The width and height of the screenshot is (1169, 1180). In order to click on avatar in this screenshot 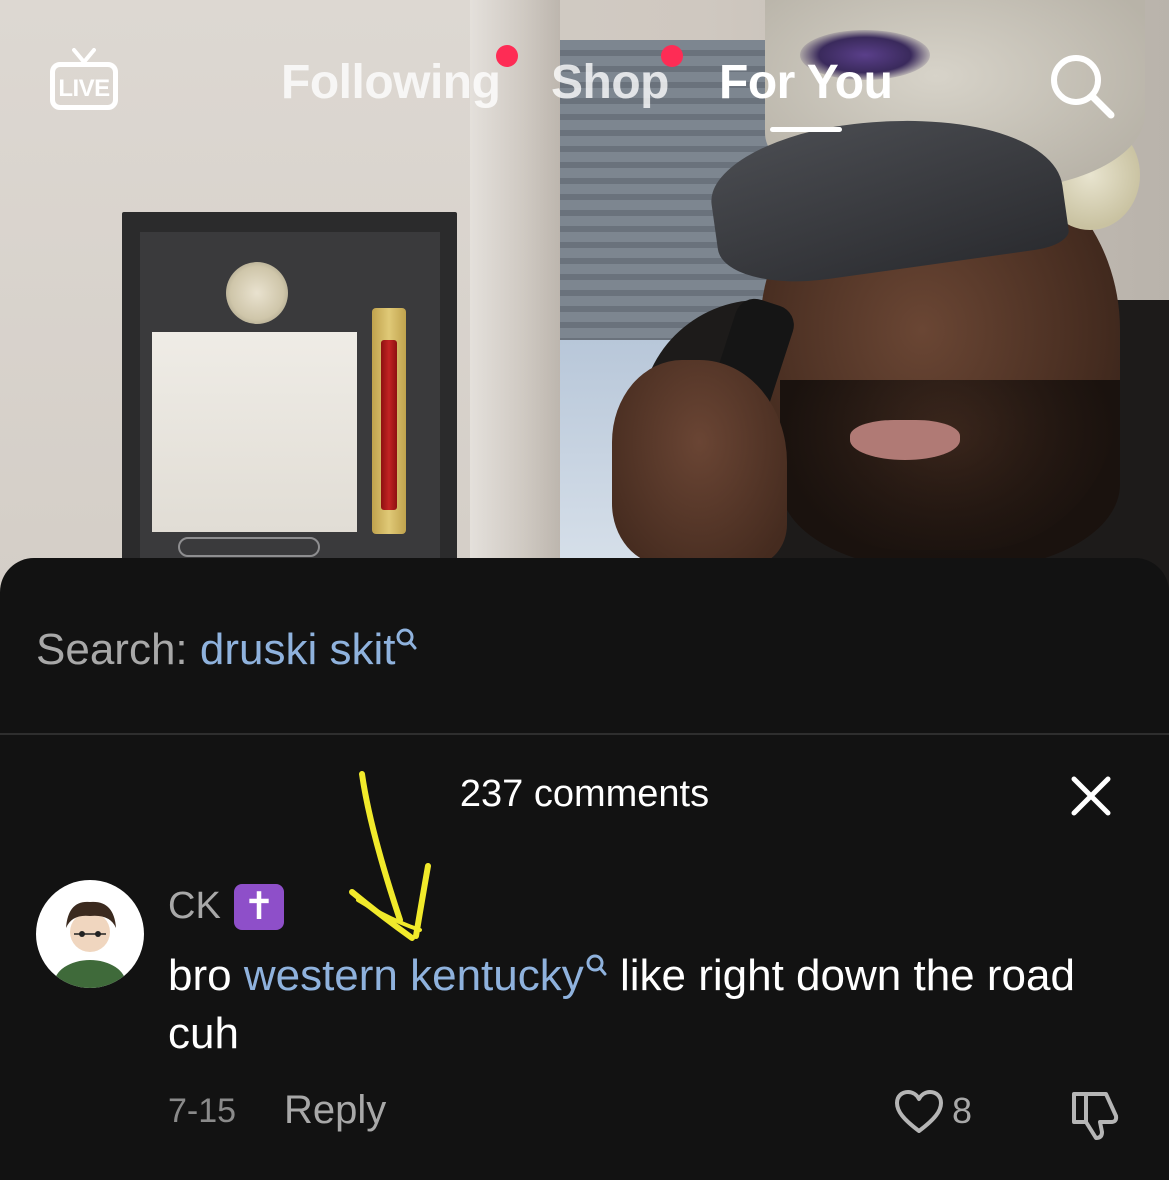, I will do `click(90, 934)`.